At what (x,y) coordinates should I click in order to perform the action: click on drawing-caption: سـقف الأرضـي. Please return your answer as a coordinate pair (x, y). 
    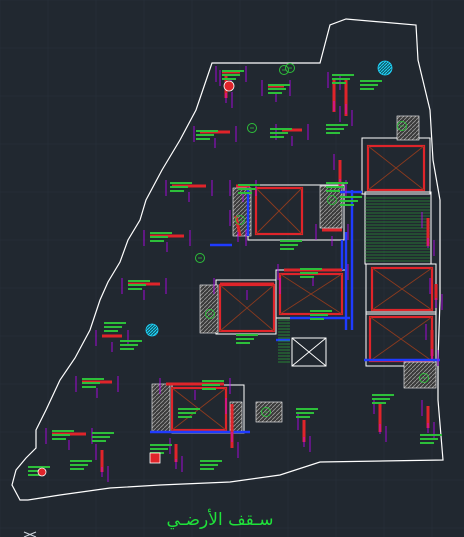
    Looking at the image, I should click on (220, 520).